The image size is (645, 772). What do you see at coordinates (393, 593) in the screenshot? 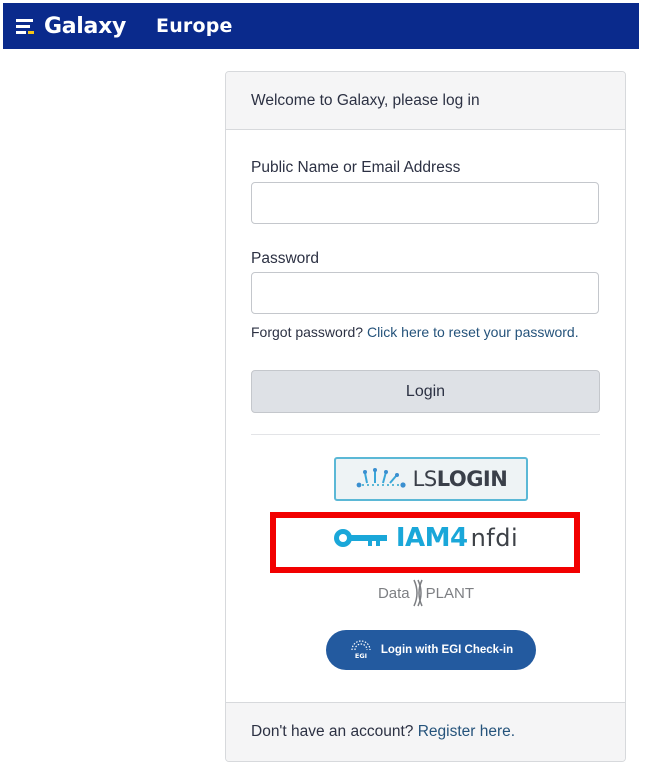
I see `dataplant-left: Data` at bounding box center [393, 593].